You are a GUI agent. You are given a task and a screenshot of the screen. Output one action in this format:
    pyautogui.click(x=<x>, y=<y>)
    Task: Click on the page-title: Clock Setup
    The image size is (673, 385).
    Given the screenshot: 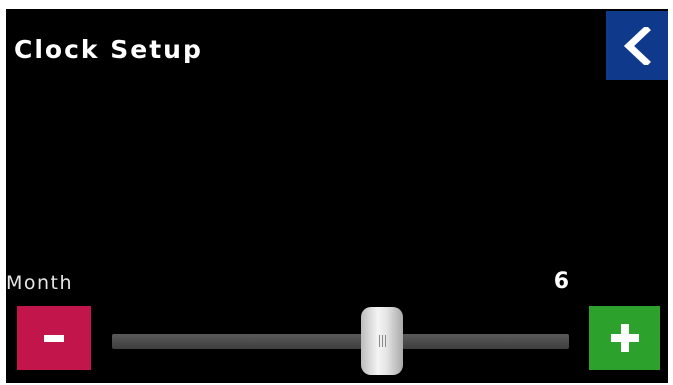 What is the action you would take?
    pyautogui.click(x=108, y=49)
    